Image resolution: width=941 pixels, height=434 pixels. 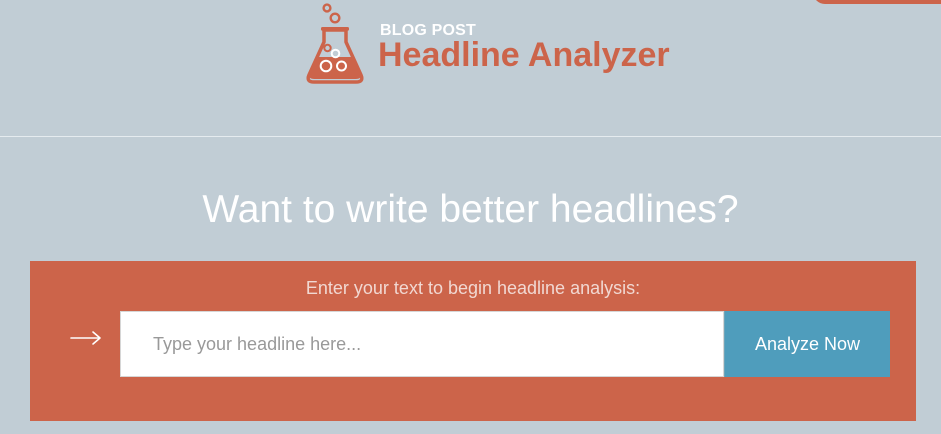 What do you see at coordinates (524, 55) in the screenshot?
I see `logo-title: Headline Analyzer` at bounding box center [524, 55].